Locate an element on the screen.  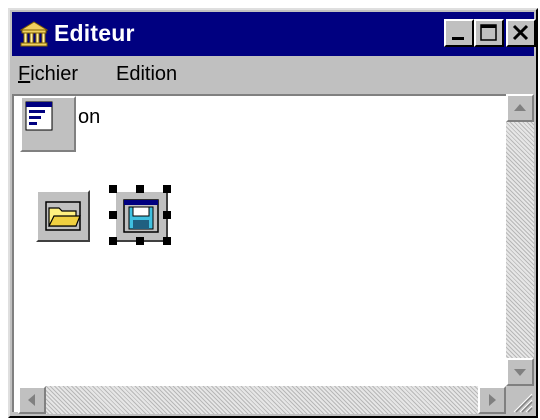
maximize-button is located at coordinates (489, 33).